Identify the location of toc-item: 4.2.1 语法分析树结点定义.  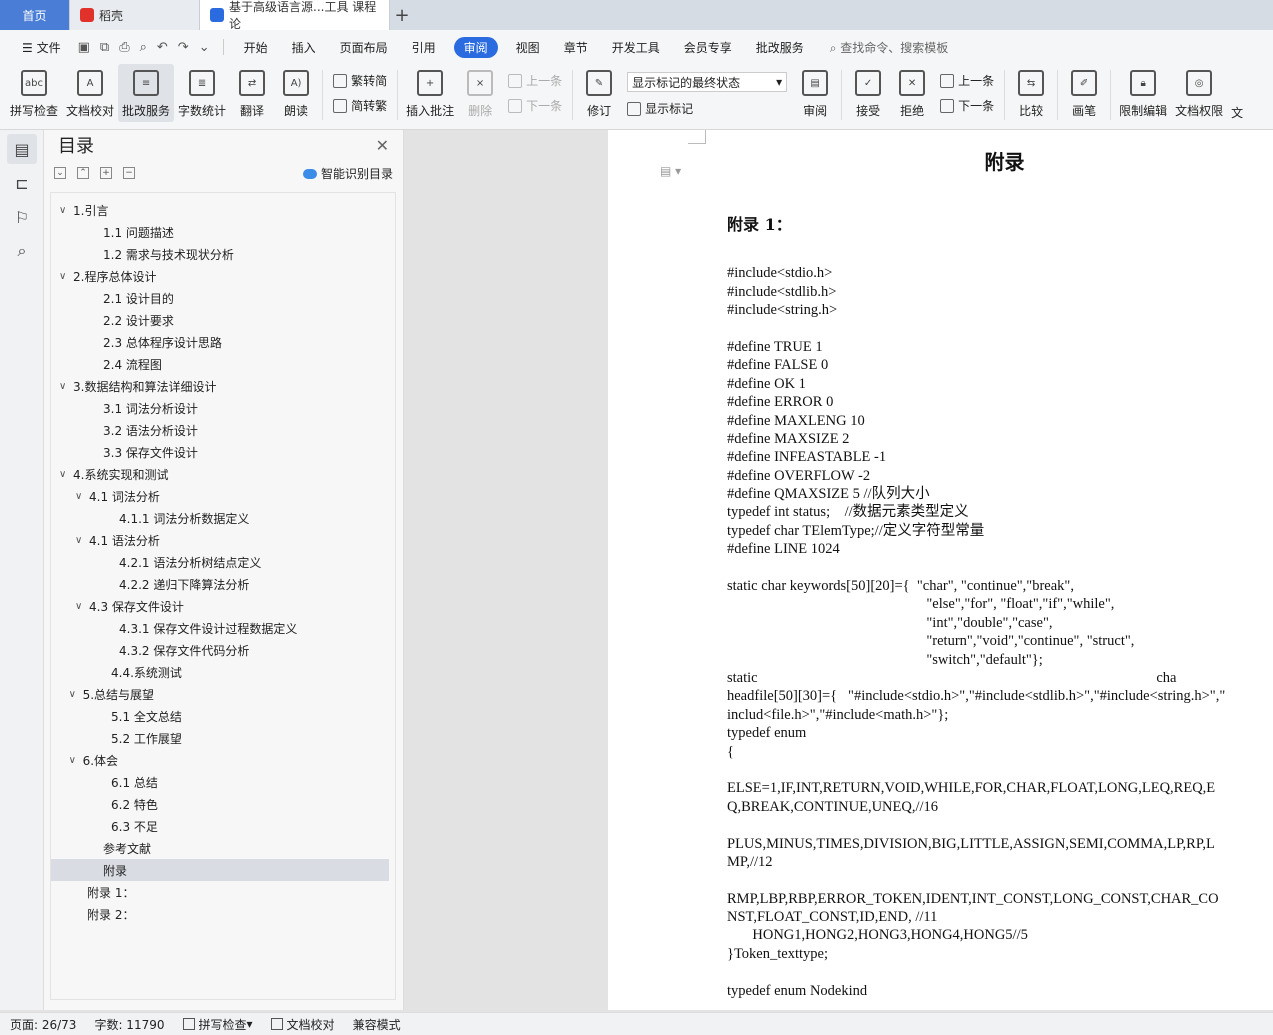
(223, 562).